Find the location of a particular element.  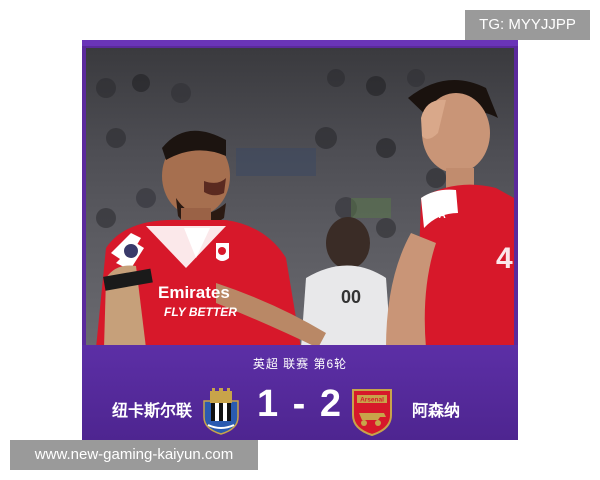

svg-text: FLY BETTER is located at coordinates (200, 312).